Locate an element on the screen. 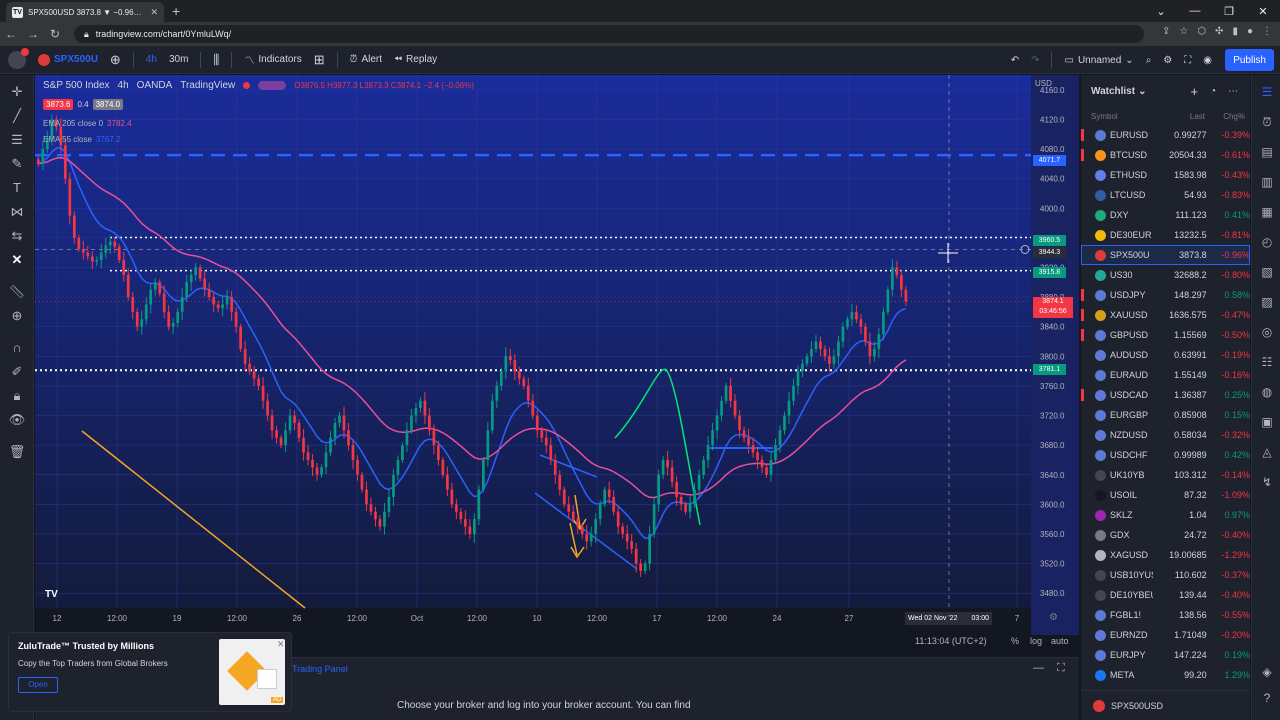 The height and width of the screenshot is (720, 1280). ema-205-legend: EMA 205 close 0 3782.4 is located at coordinates (87, 123).